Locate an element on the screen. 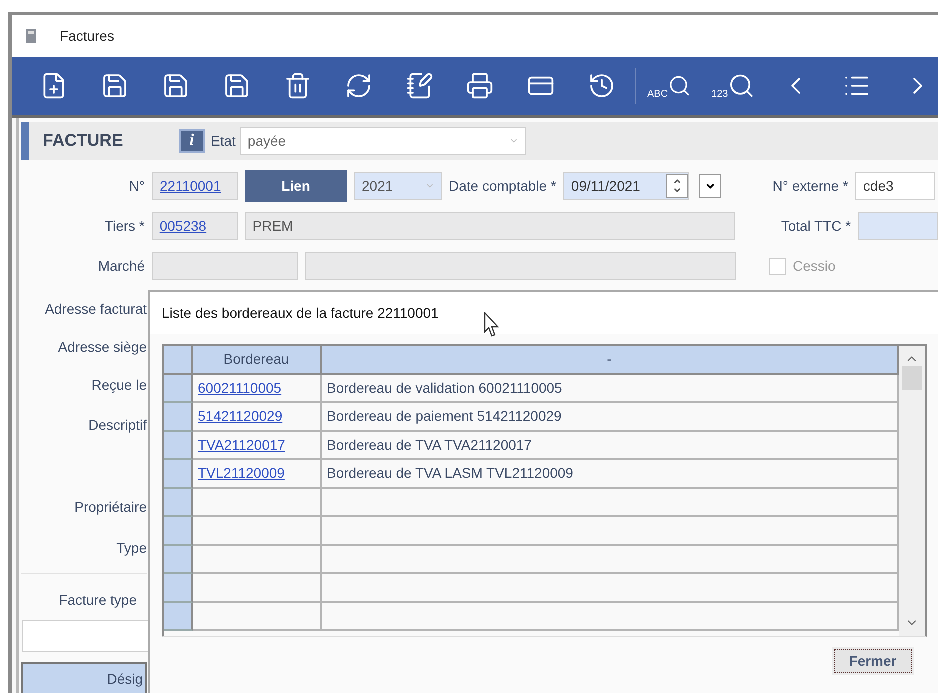 This screenshot has height=693, width=938. year-select: 2021 is located at coordinates (398, 186).